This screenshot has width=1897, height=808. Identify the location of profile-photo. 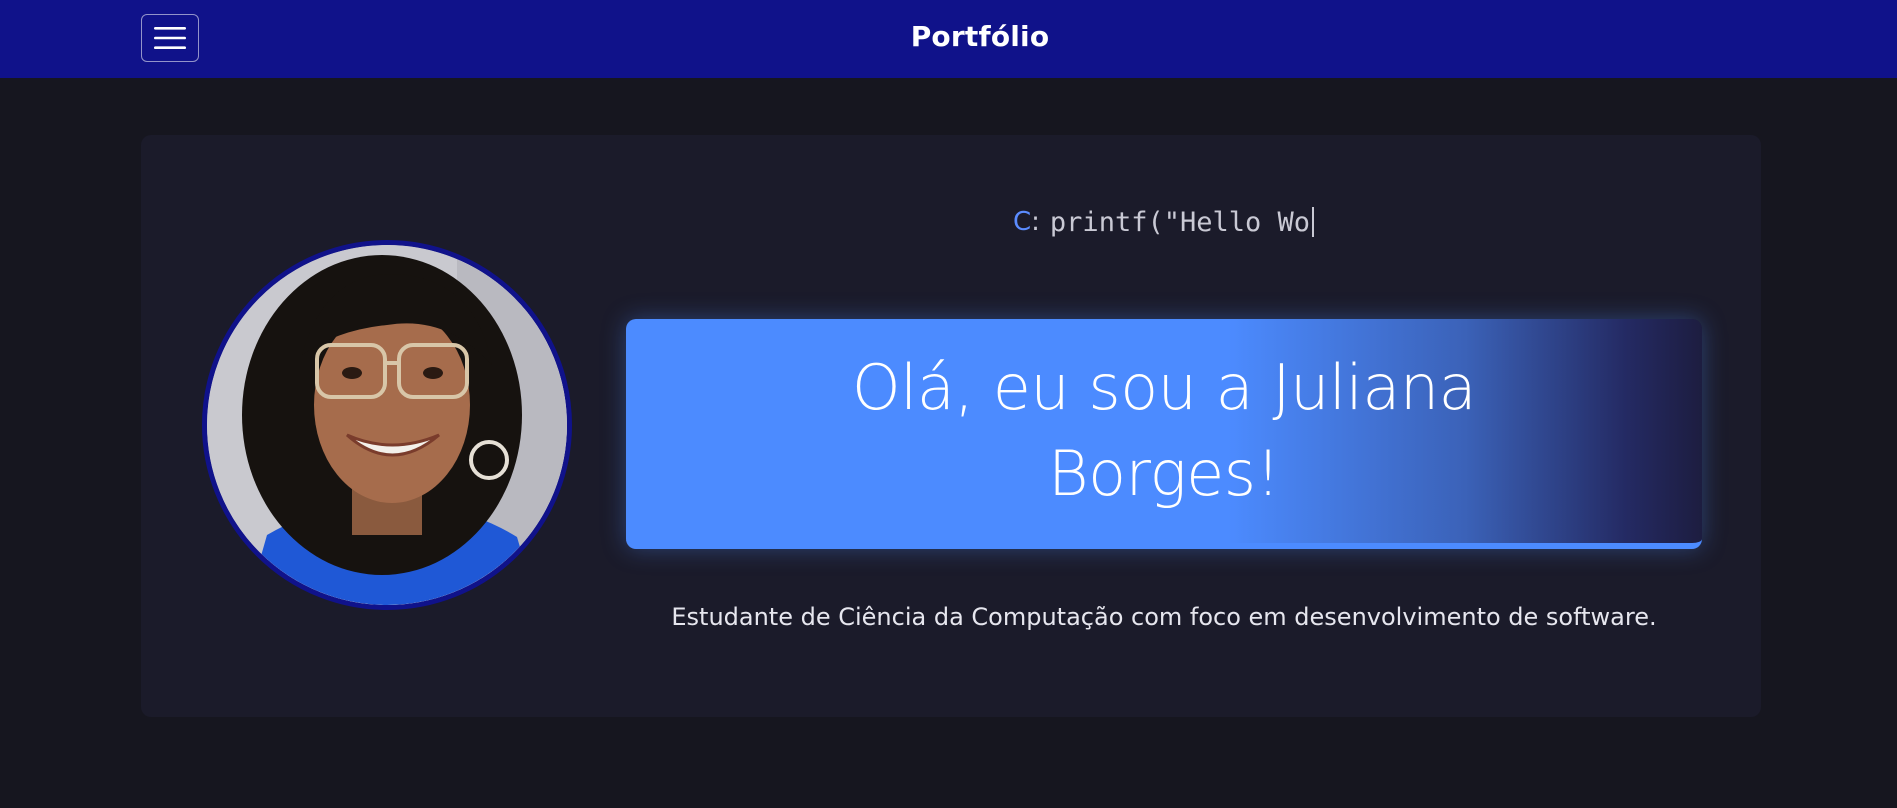
(387, 425).